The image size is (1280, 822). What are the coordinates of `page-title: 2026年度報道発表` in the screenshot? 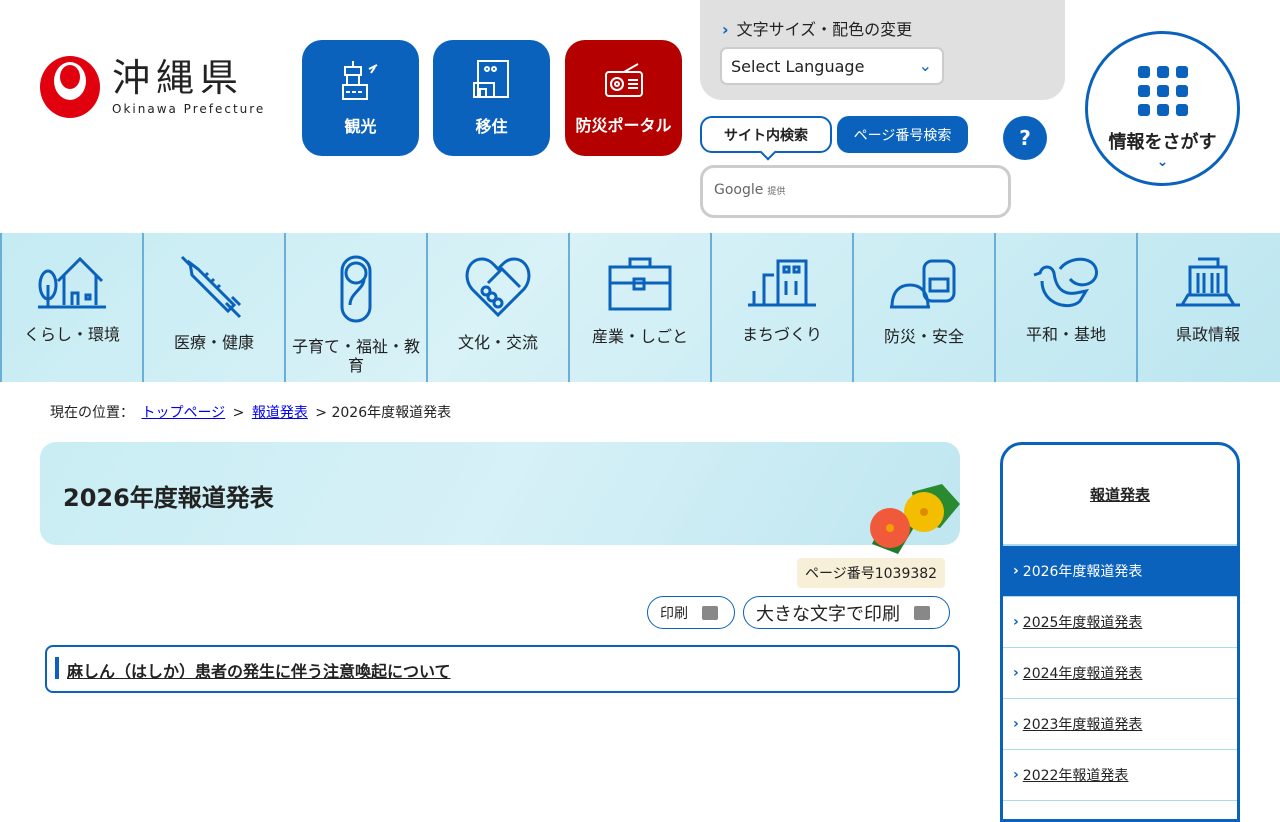 It's located at (500, 493).